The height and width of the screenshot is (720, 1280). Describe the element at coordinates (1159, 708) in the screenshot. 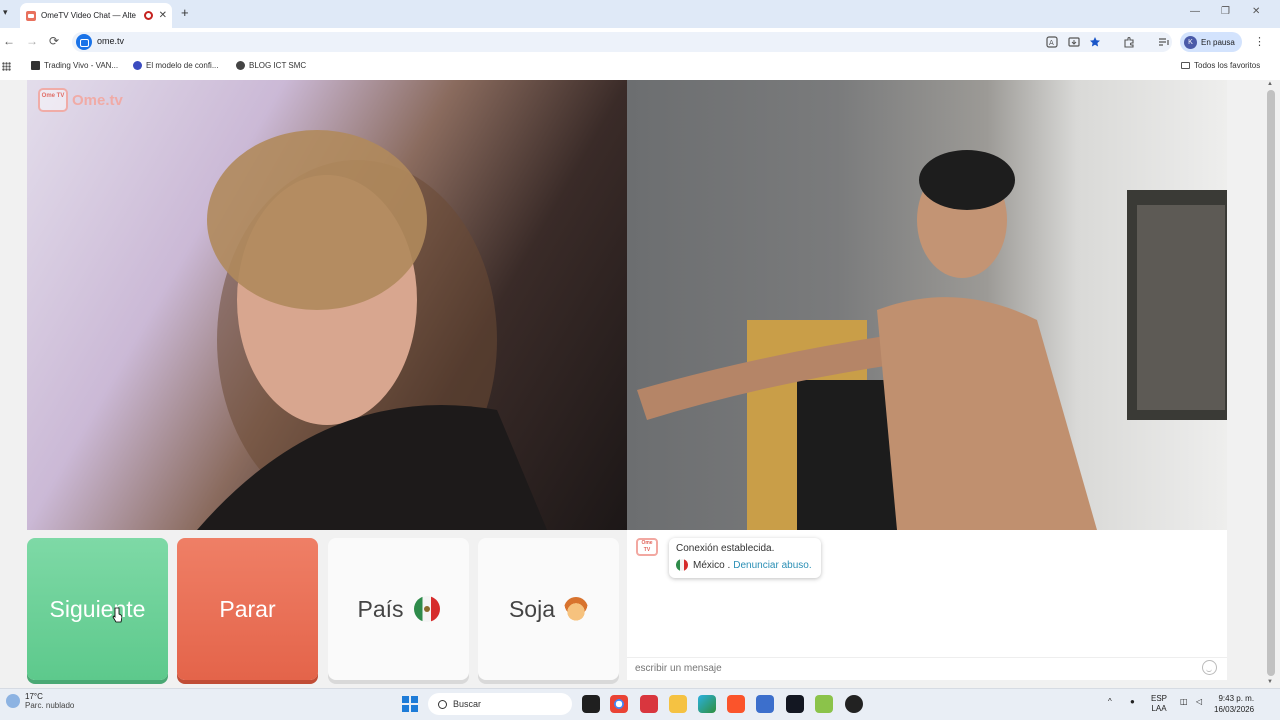

I see `lang-layout: LAA` at that location.